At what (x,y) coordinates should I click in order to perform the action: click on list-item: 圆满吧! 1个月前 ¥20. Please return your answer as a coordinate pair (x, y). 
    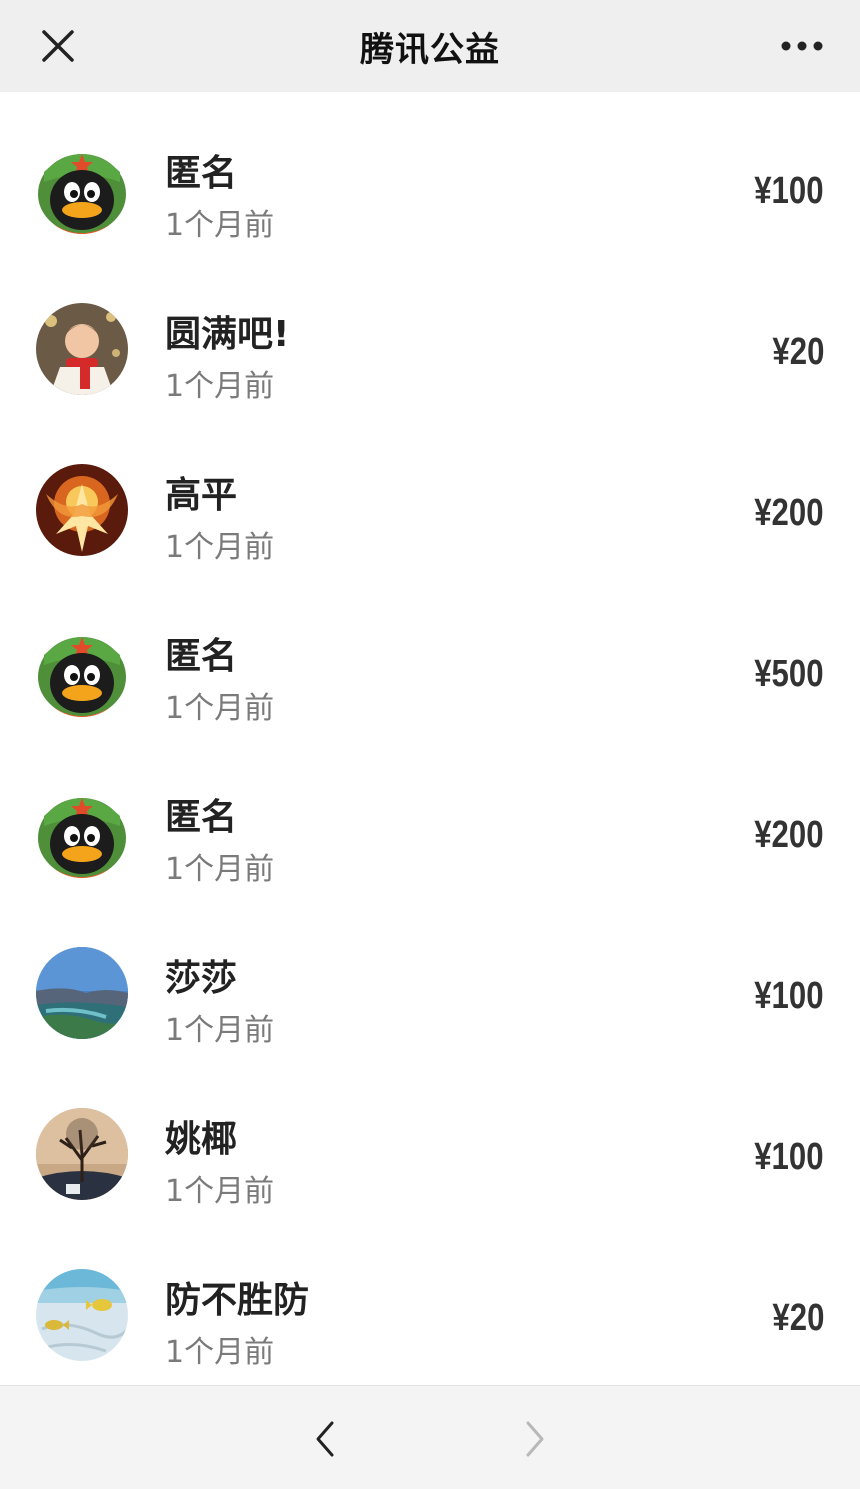
    Looking at the image, I should click on (430, 333).